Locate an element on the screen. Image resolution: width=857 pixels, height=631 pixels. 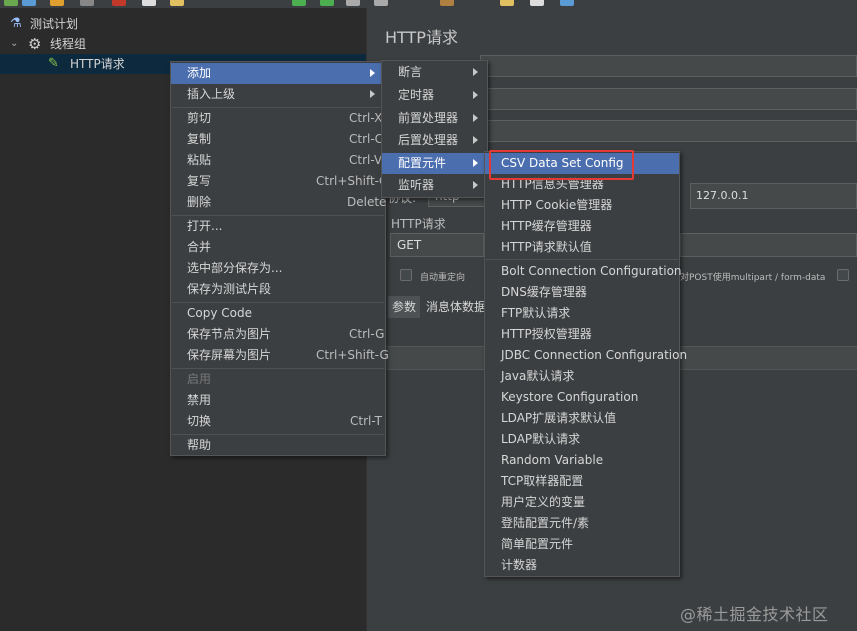
submenu-item-postprocessor: 后置处理器 is located at coordinates (434, 140).